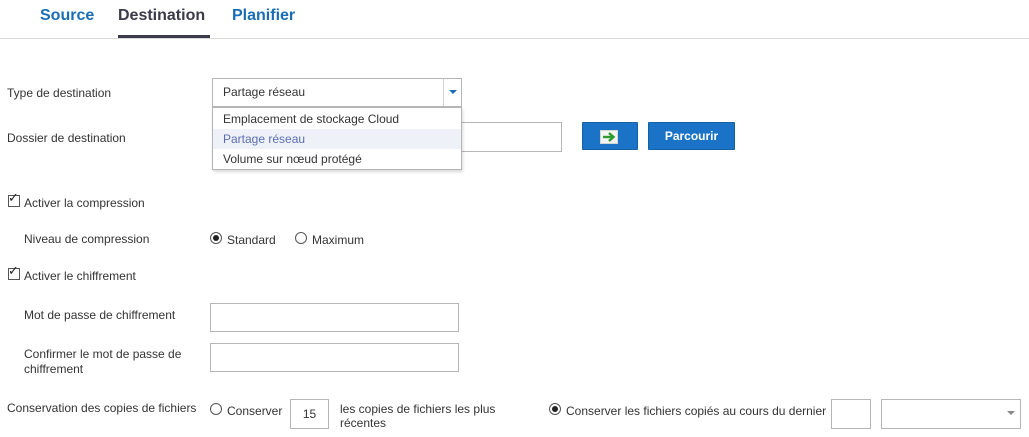 The width and height of the screenshot is (1029, 437). Describe the element at coordinates (263, 16) in the screenshot. I see `tab-planifier: Planifier` at that location.